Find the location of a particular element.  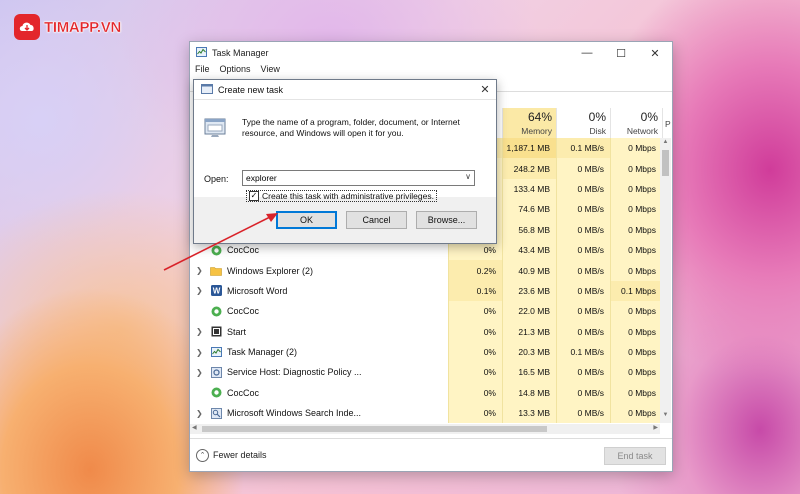

cancel-button: Cancel is located at coordinates (376, 220).